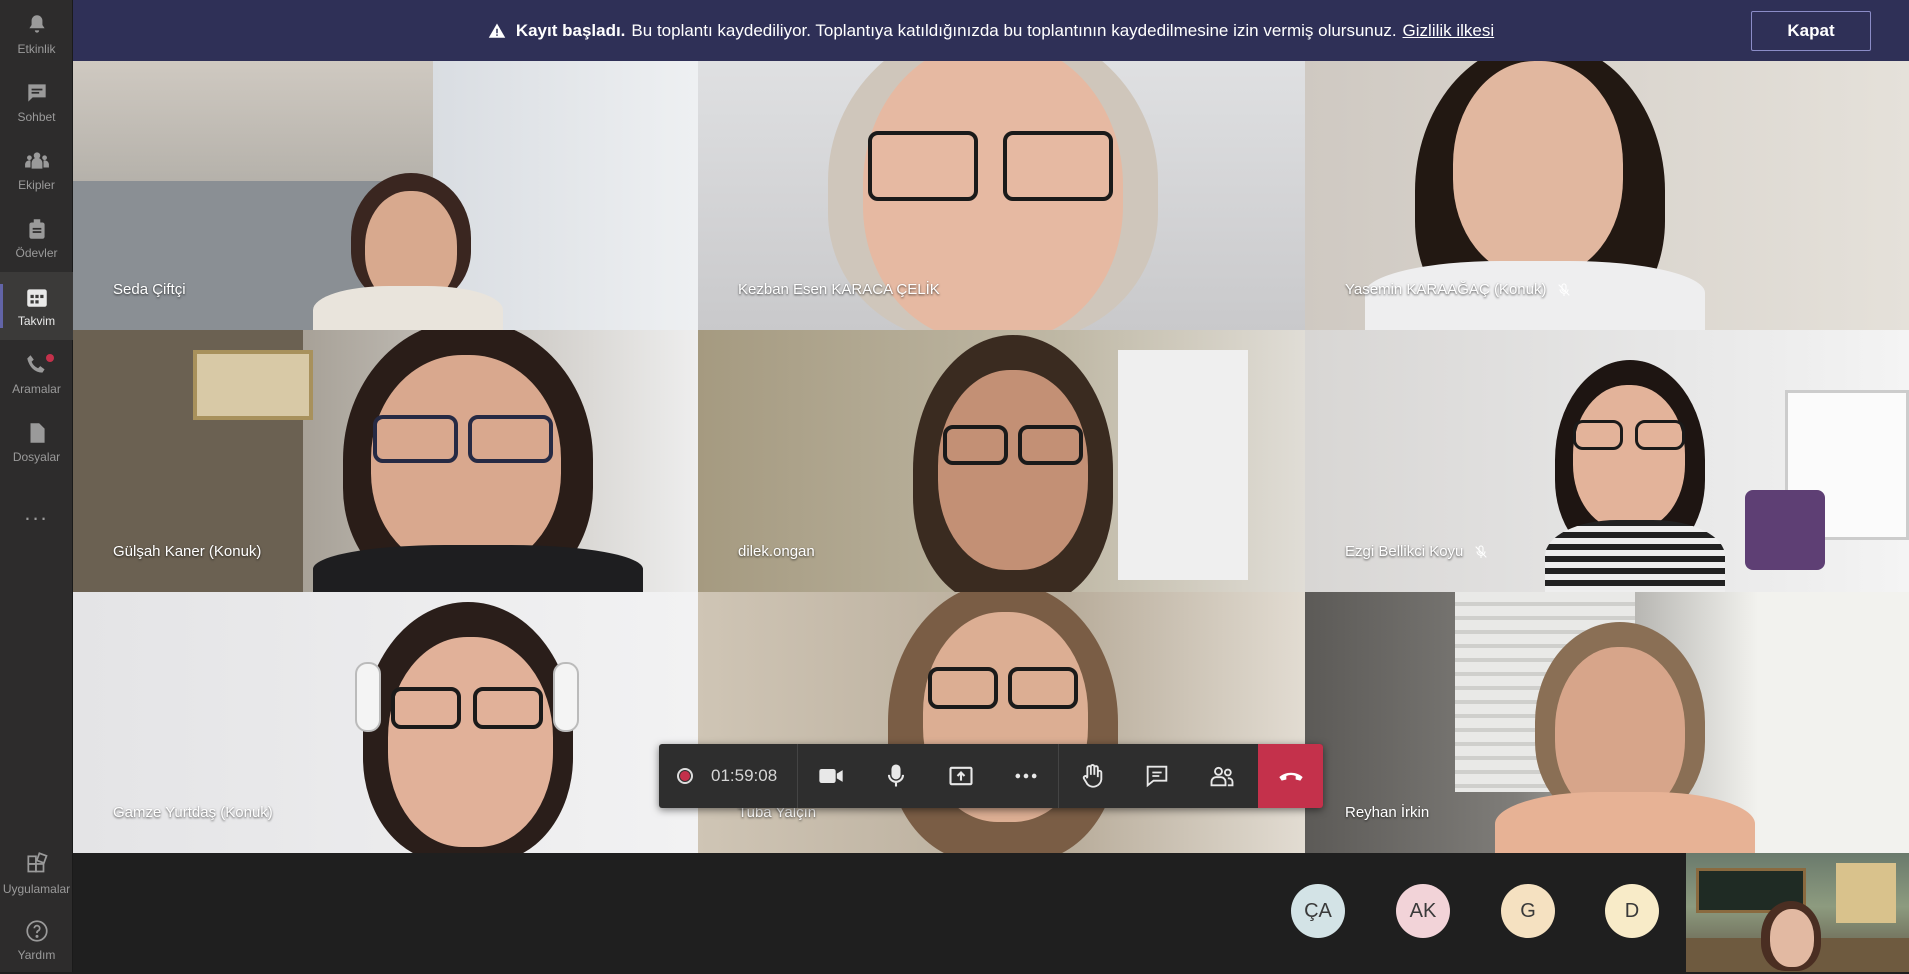 Image resolution: width=1909 pixels, height=974 pixels. What do you see at coordinates (193, 812) in the screenshot?
I see `participant-name: Gamze Yurtdaş (Konuk)` at bounding box center [193, 812].